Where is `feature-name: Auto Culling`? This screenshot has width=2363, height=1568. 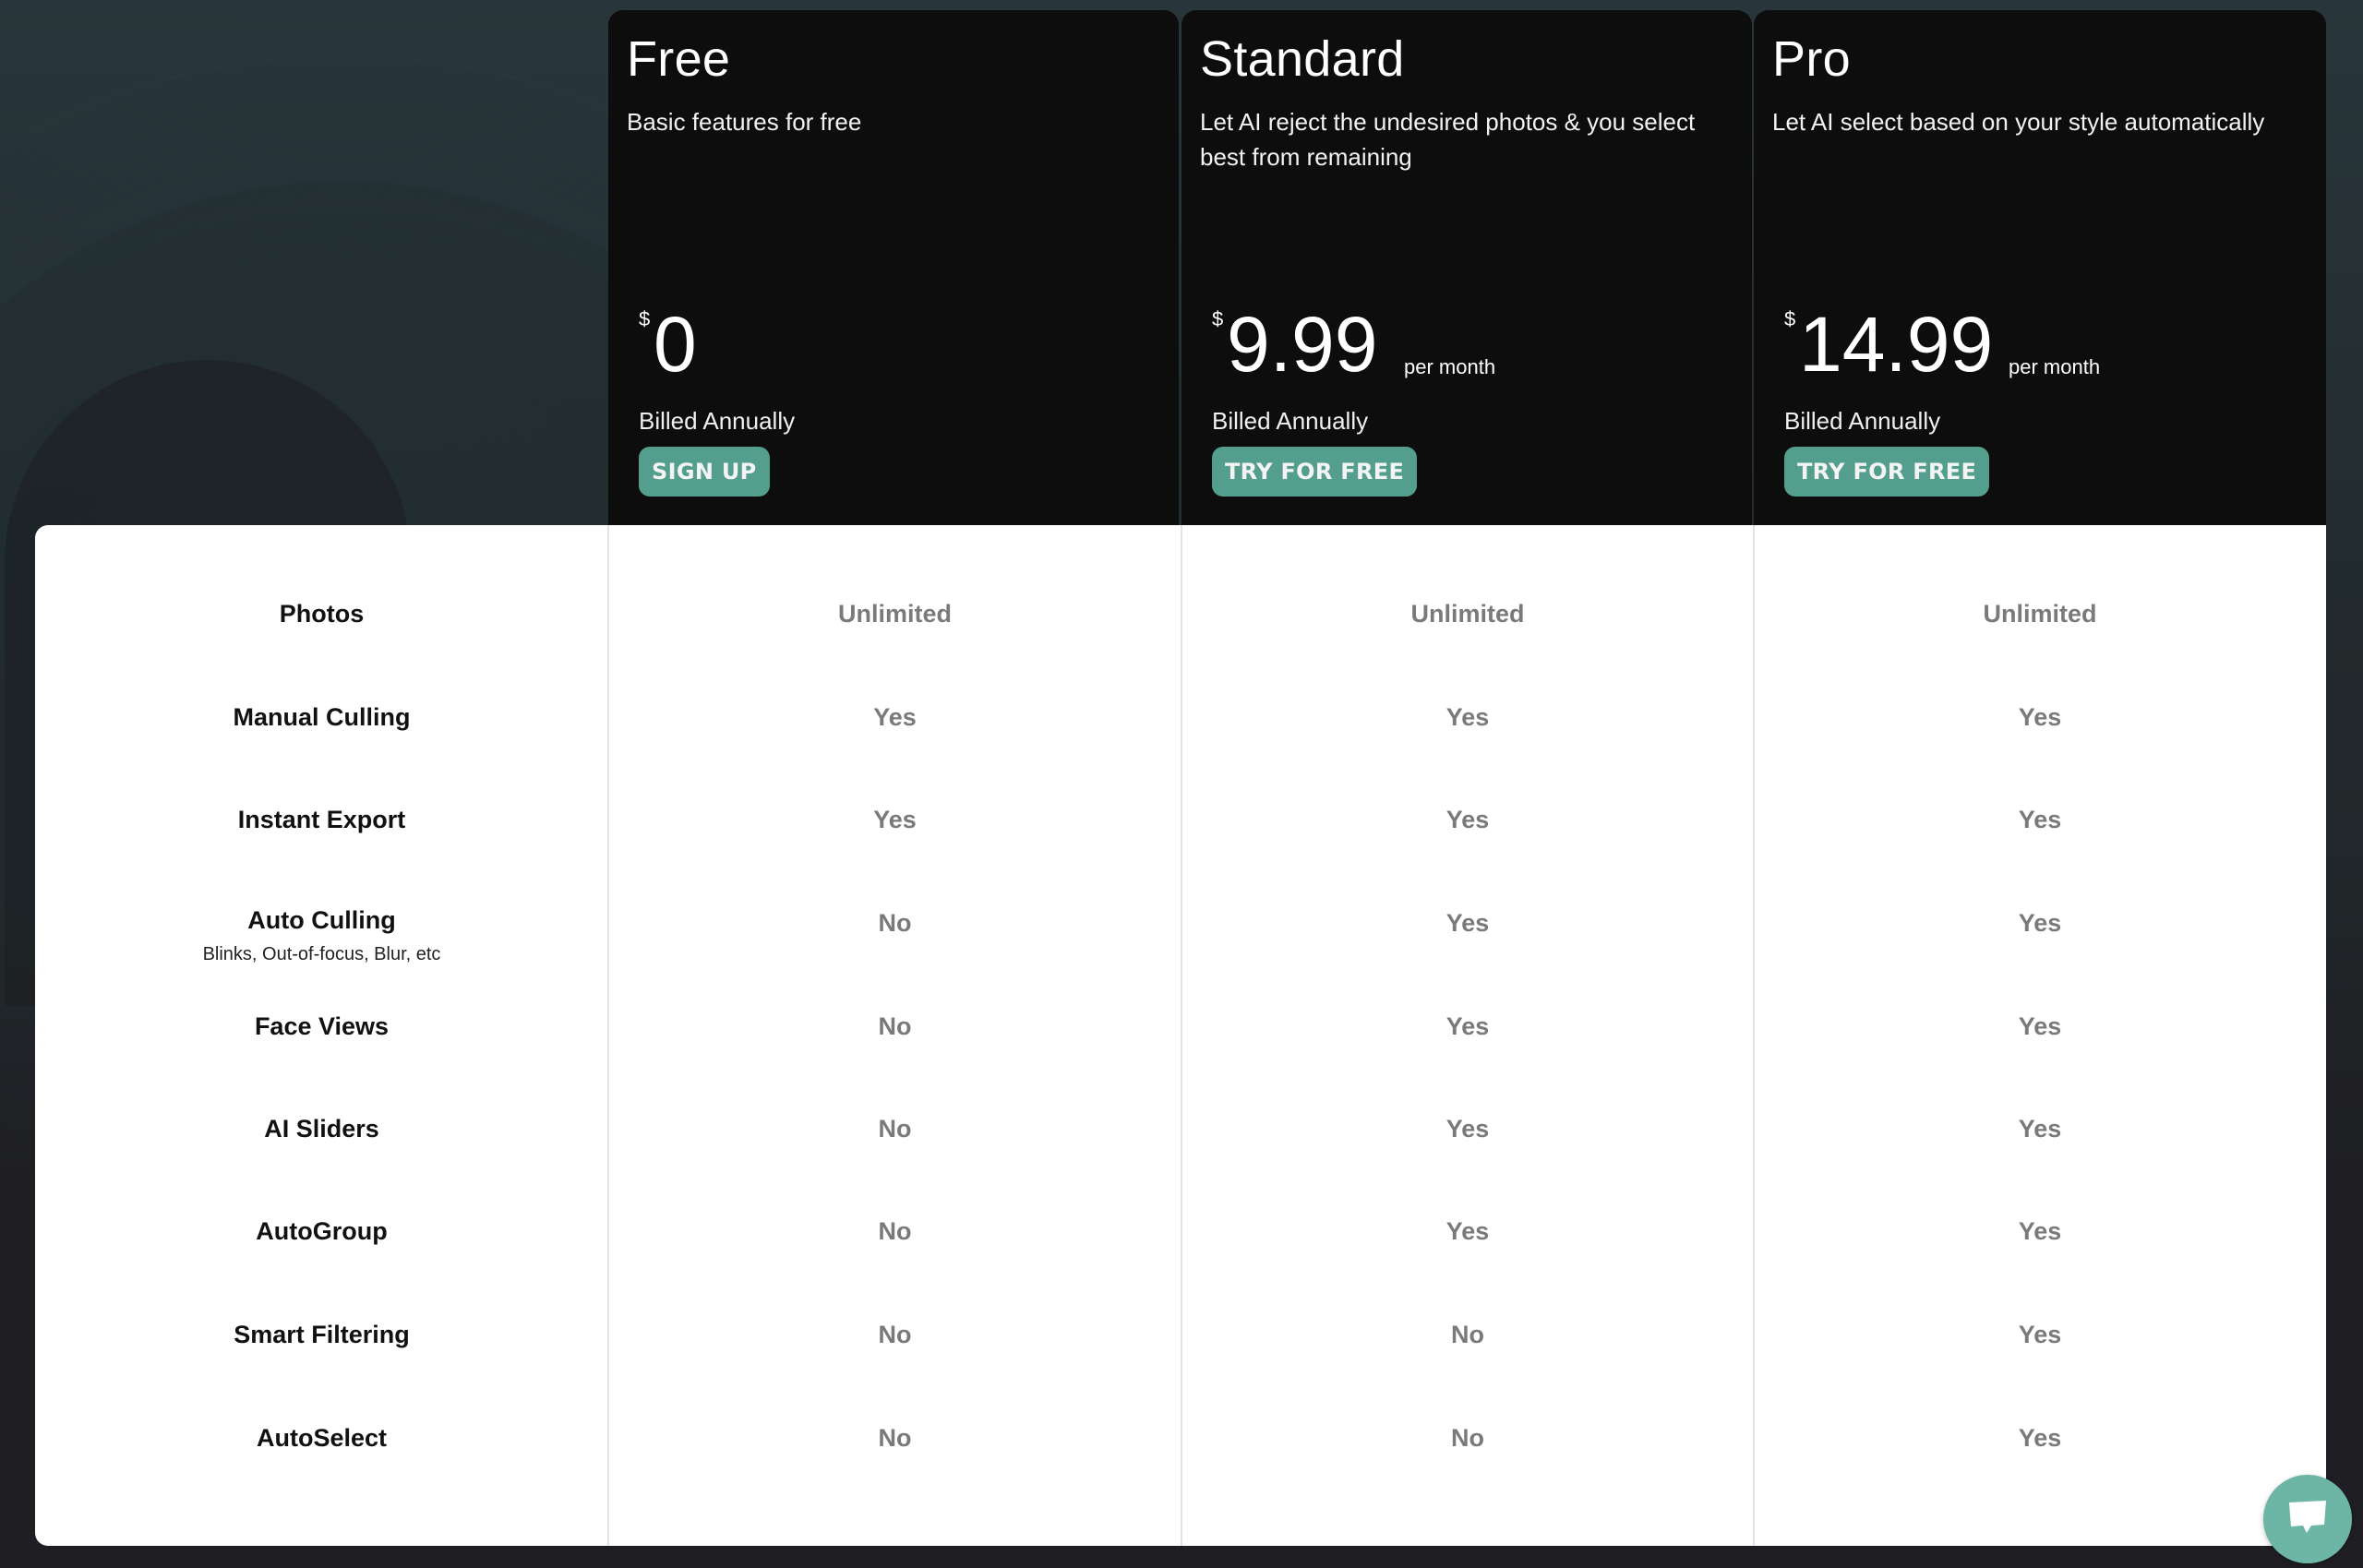 feature-name: Auto Culling is located at coordinates (322, 920).